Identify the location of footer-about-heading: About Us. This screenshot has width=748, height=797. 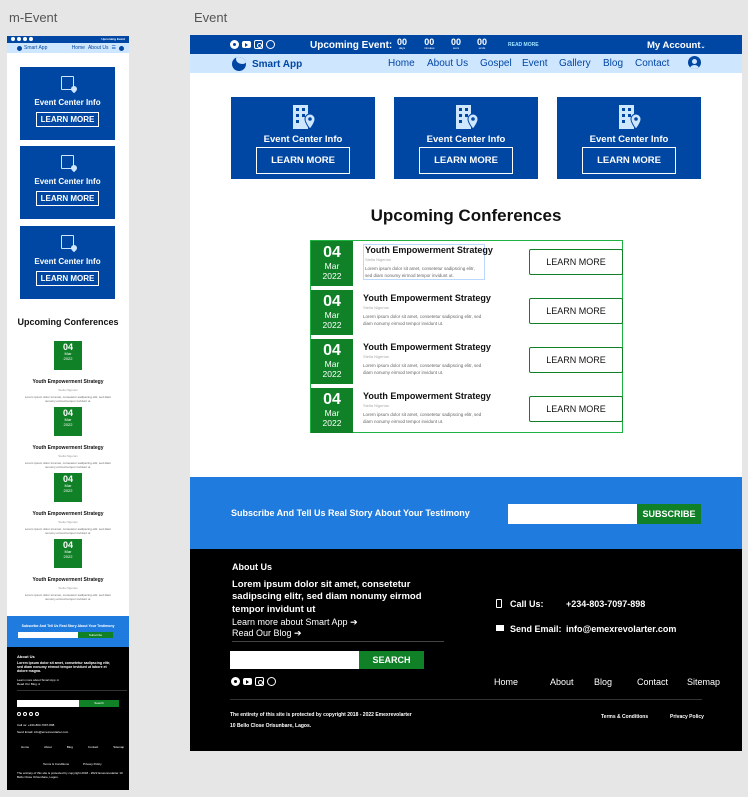
(252, 567).